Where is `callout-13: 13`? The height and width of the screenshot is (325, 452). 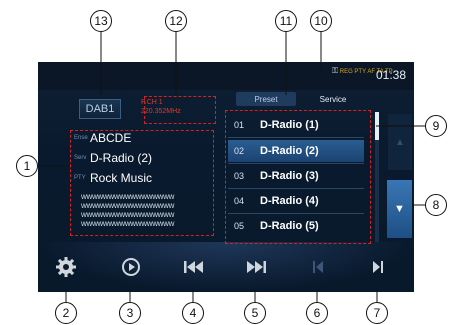 callout-13: 13 is located at coordinates (101, 21).